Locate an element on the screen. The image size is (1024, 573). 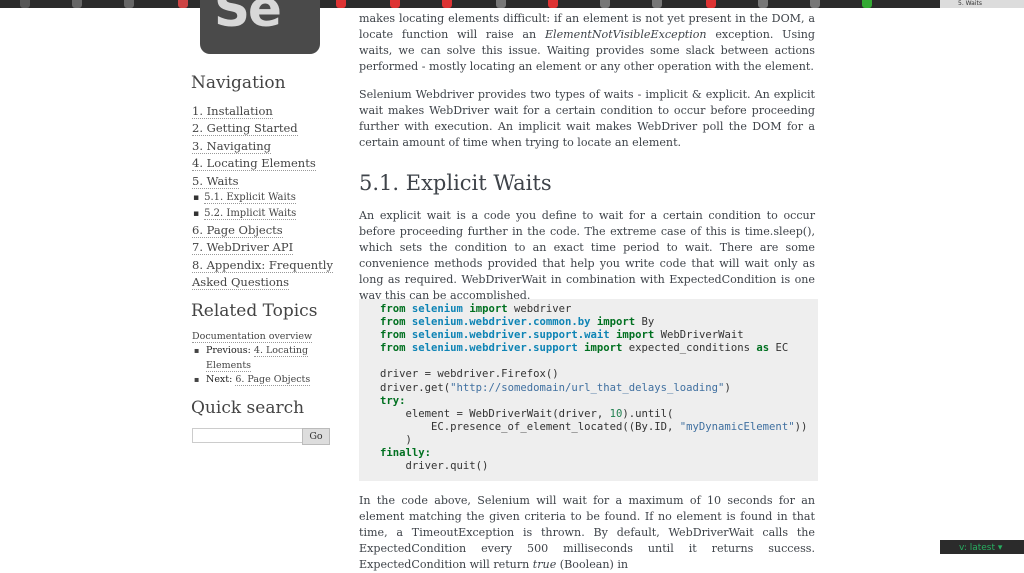
nav-link-appendix: 8. Appendix: Frequently Asked Questions is located at coordinates (262, 274).